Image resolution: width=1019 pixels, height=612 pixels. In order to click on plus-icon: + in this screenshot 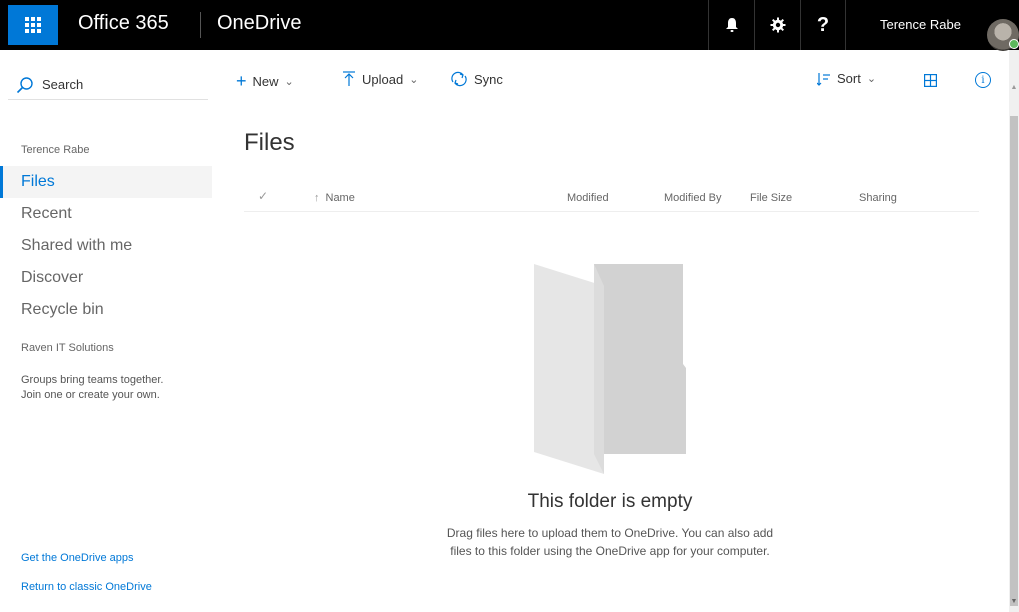, I will do `click(241, 81)`.